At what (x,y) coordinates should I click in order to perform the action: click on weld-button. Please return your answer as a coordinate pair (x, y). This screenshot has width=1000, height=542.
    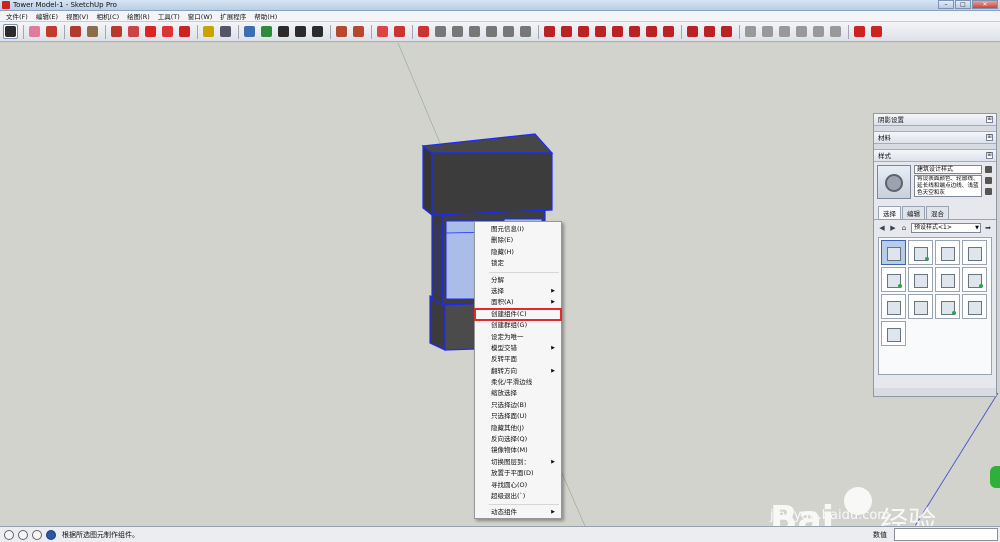
    Looking at the image, I should click on (668, 31).